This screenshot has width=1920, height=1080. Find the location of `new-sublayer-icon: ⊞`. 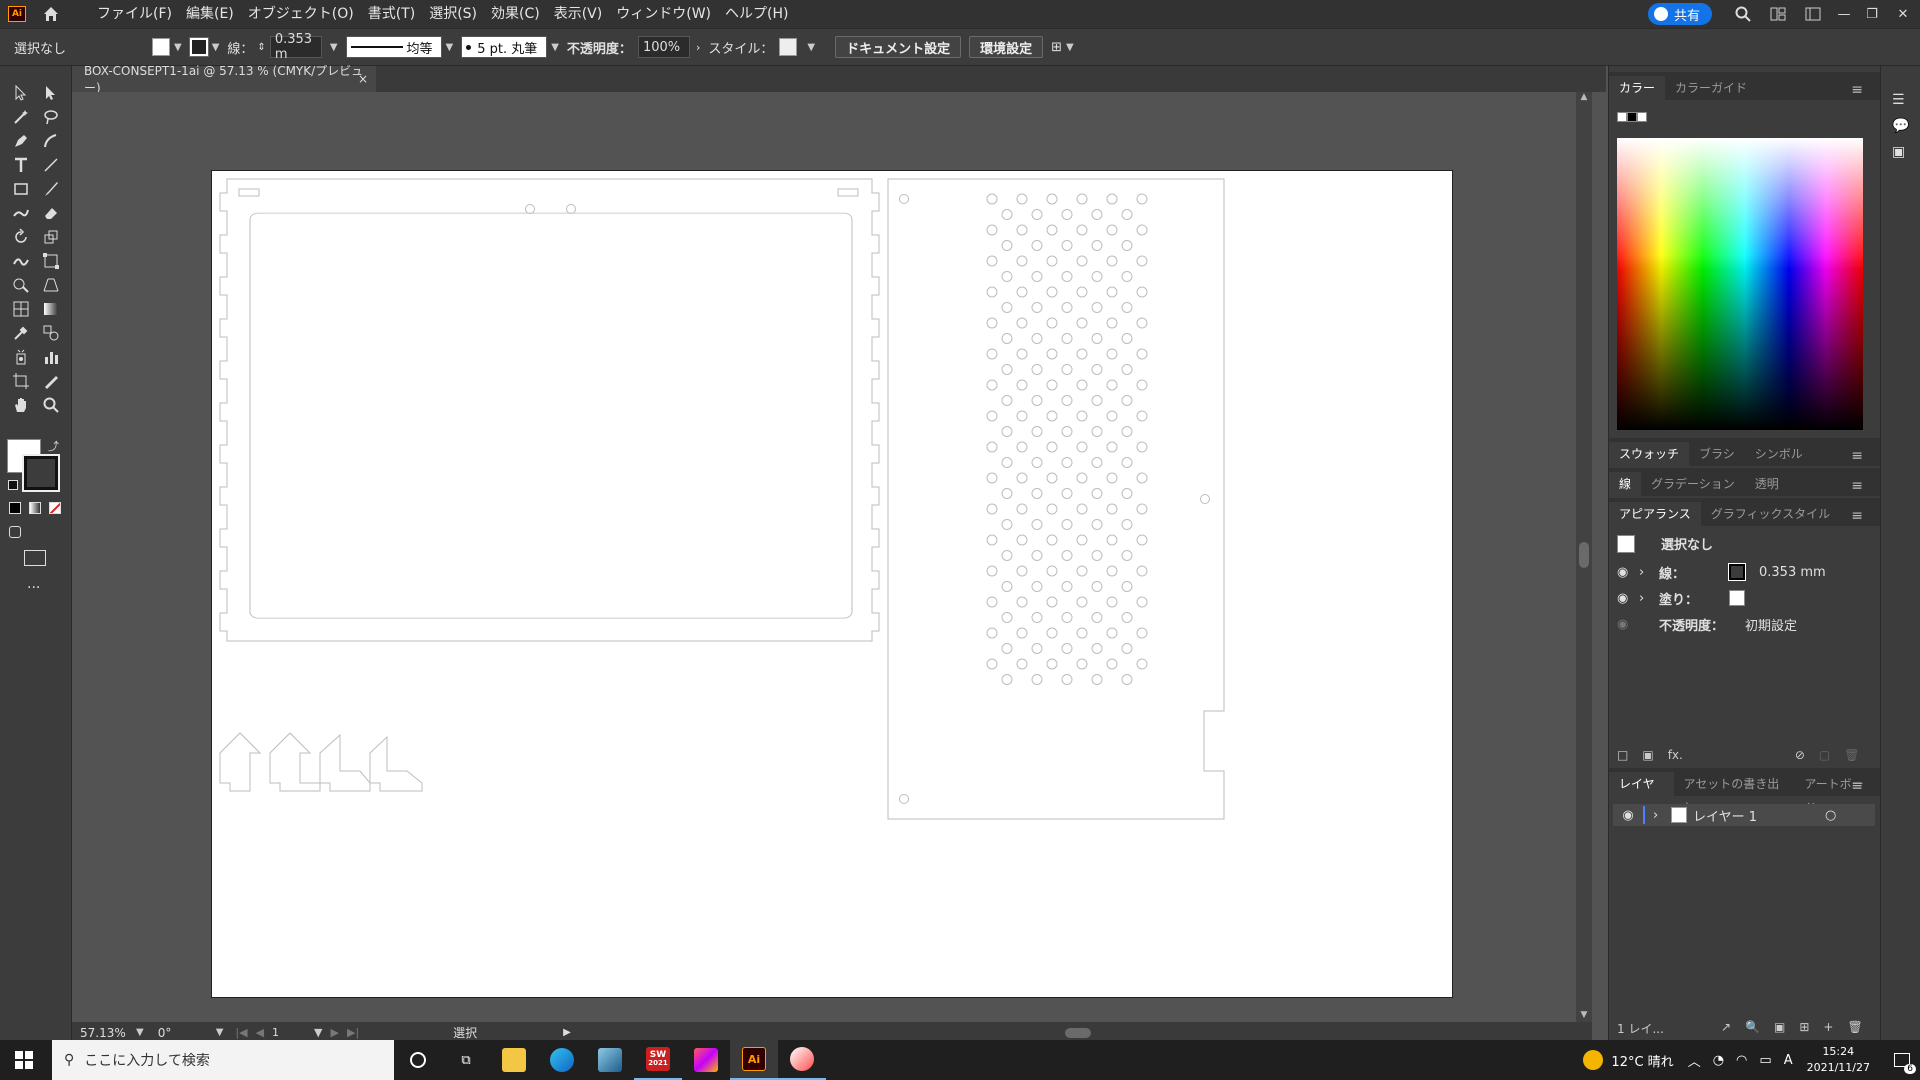

new-sublayer-icon: ⊞ is located at coordinates (1804, 1028).